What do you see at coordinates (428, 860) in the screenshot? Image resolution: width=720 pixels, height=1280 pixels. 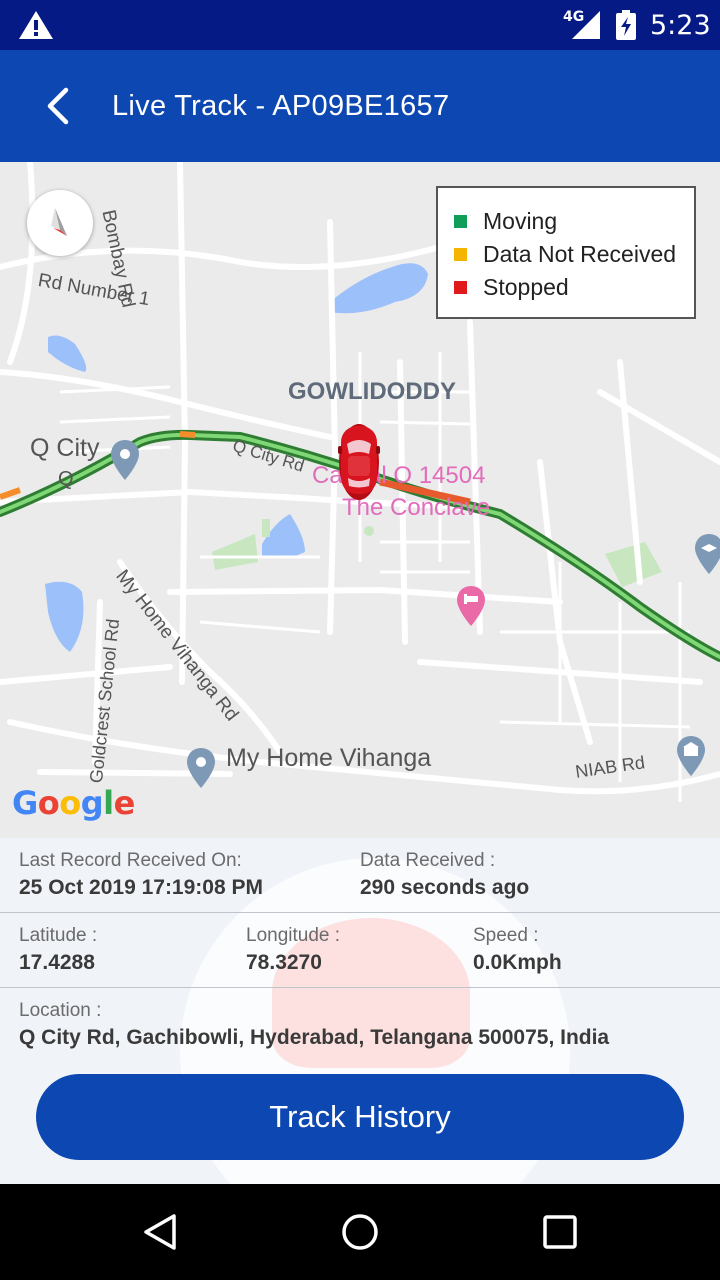 I see `data-received-label: Data Received :` at bounding box center [428, 860].